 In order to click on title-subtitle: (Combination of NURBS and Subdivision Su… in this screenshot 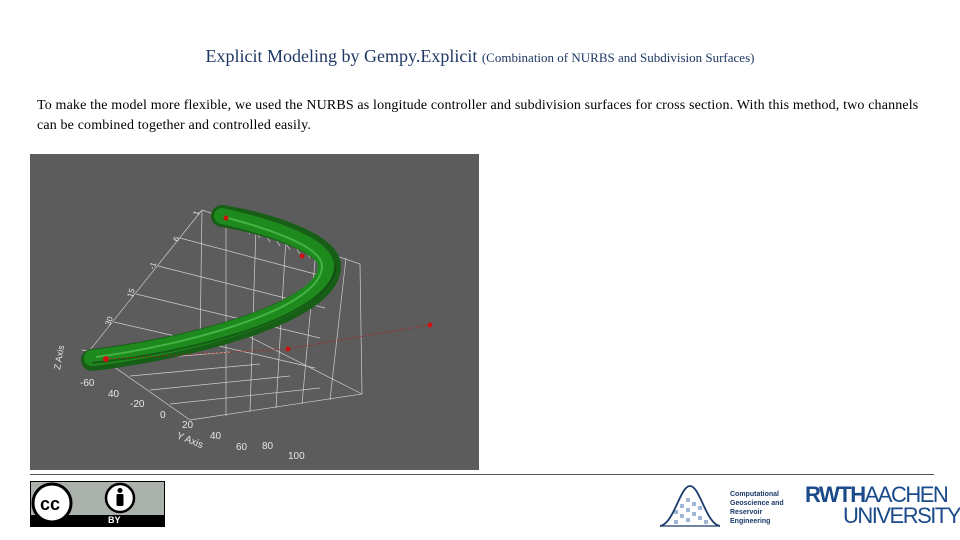, I will do `click(618, 57)`.